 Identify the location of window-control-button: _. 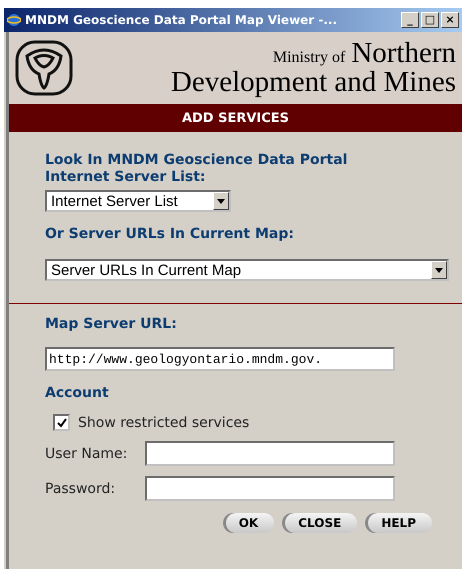
(410, 20).